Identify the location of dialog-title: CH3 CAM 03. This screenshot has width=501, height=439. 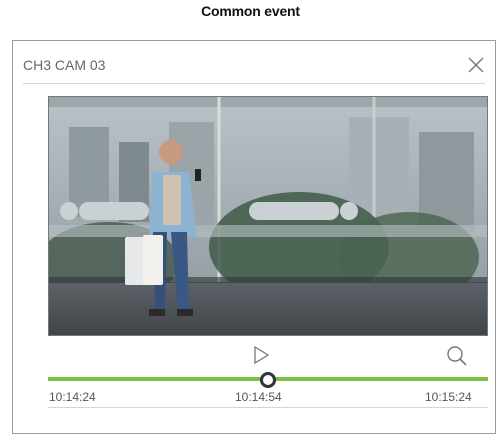
(64, 65).